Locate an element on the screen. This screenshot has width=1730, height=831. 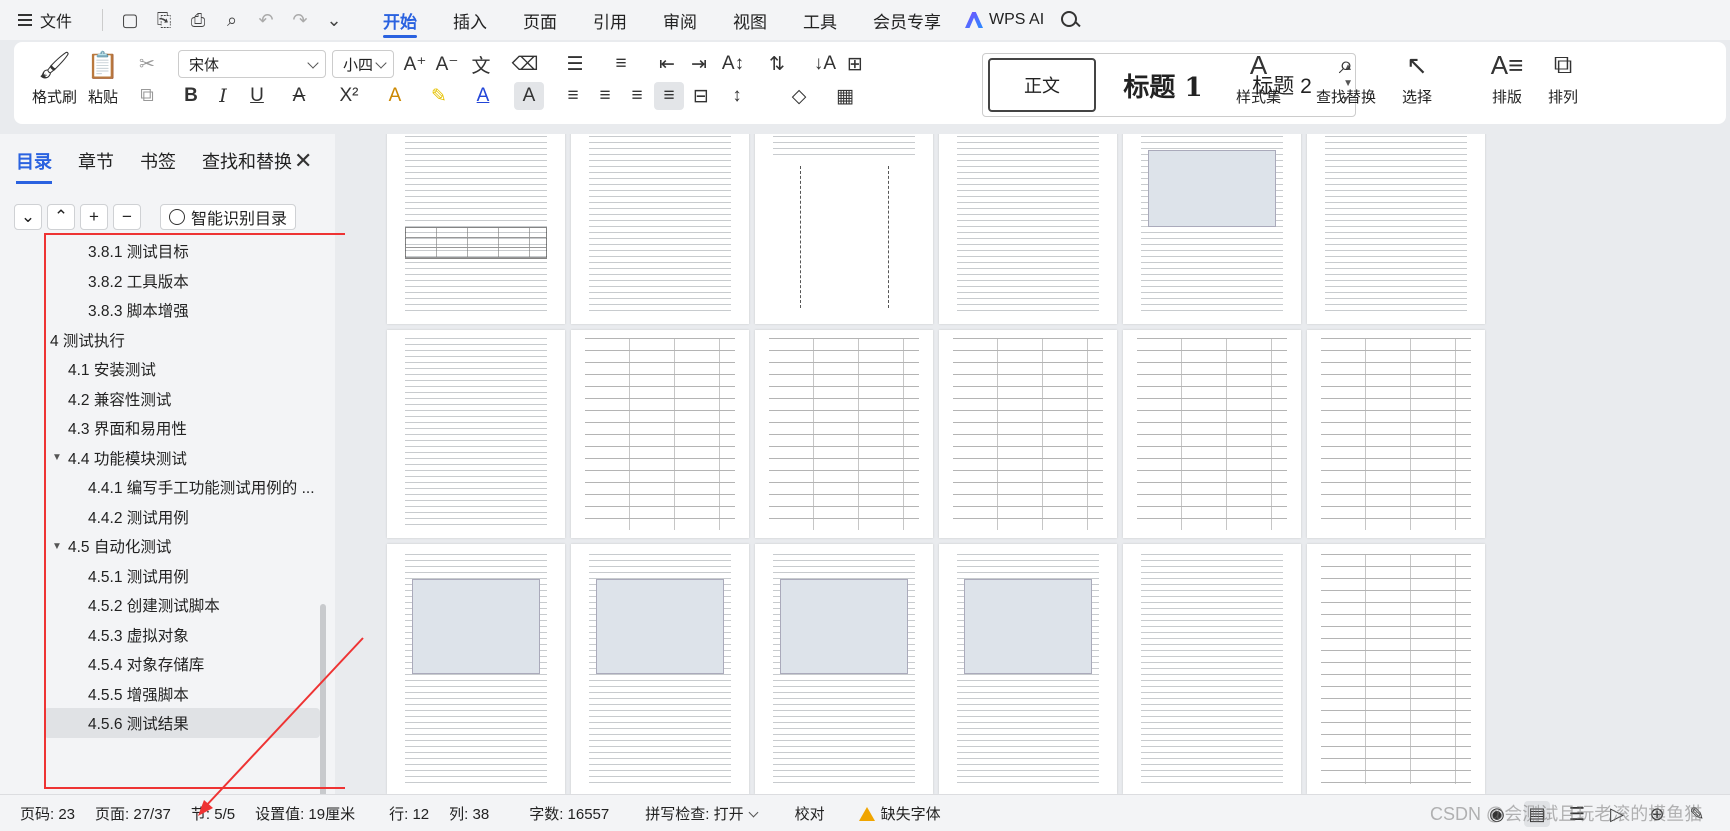
show-marks-icon: ⊞ is located at coordinates (855, 64).